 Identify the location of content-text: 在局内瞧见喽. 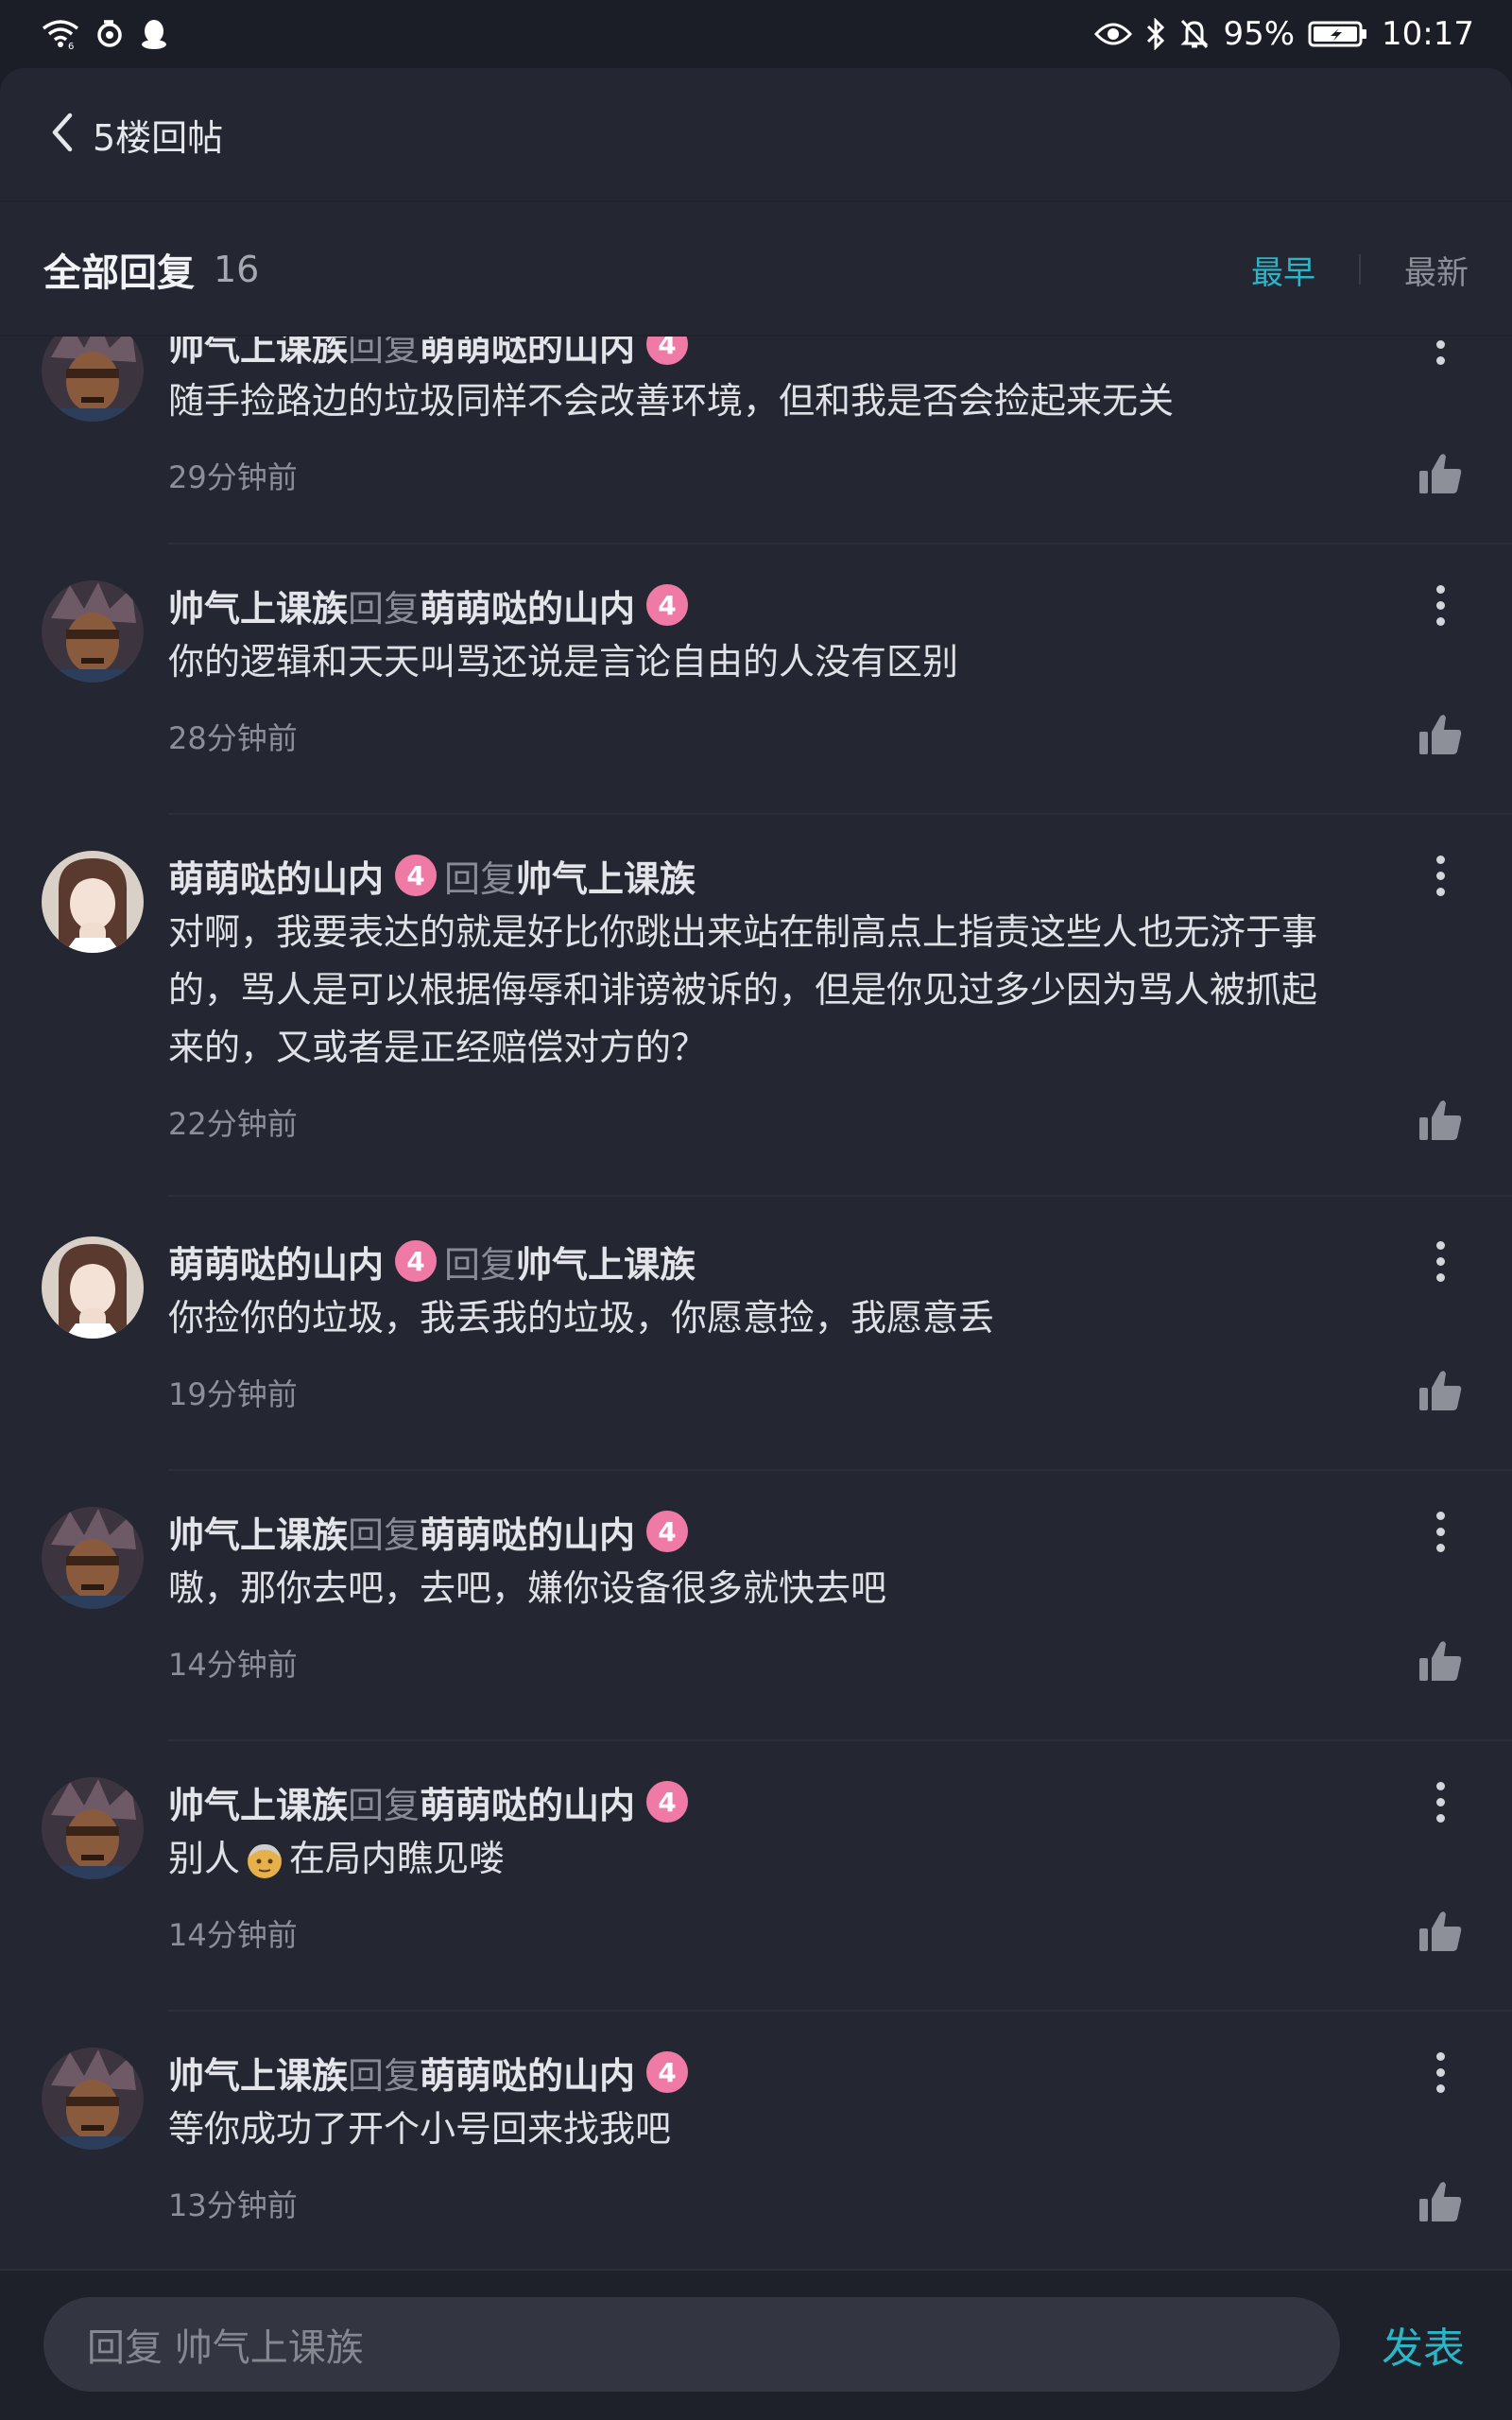
(397, 1858).